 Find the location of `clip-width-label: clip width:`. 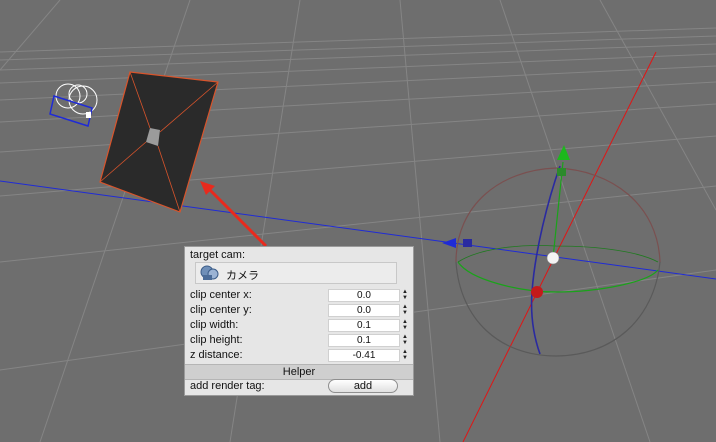

clip-width-label: clip width: is located at coordinates (214, 325).